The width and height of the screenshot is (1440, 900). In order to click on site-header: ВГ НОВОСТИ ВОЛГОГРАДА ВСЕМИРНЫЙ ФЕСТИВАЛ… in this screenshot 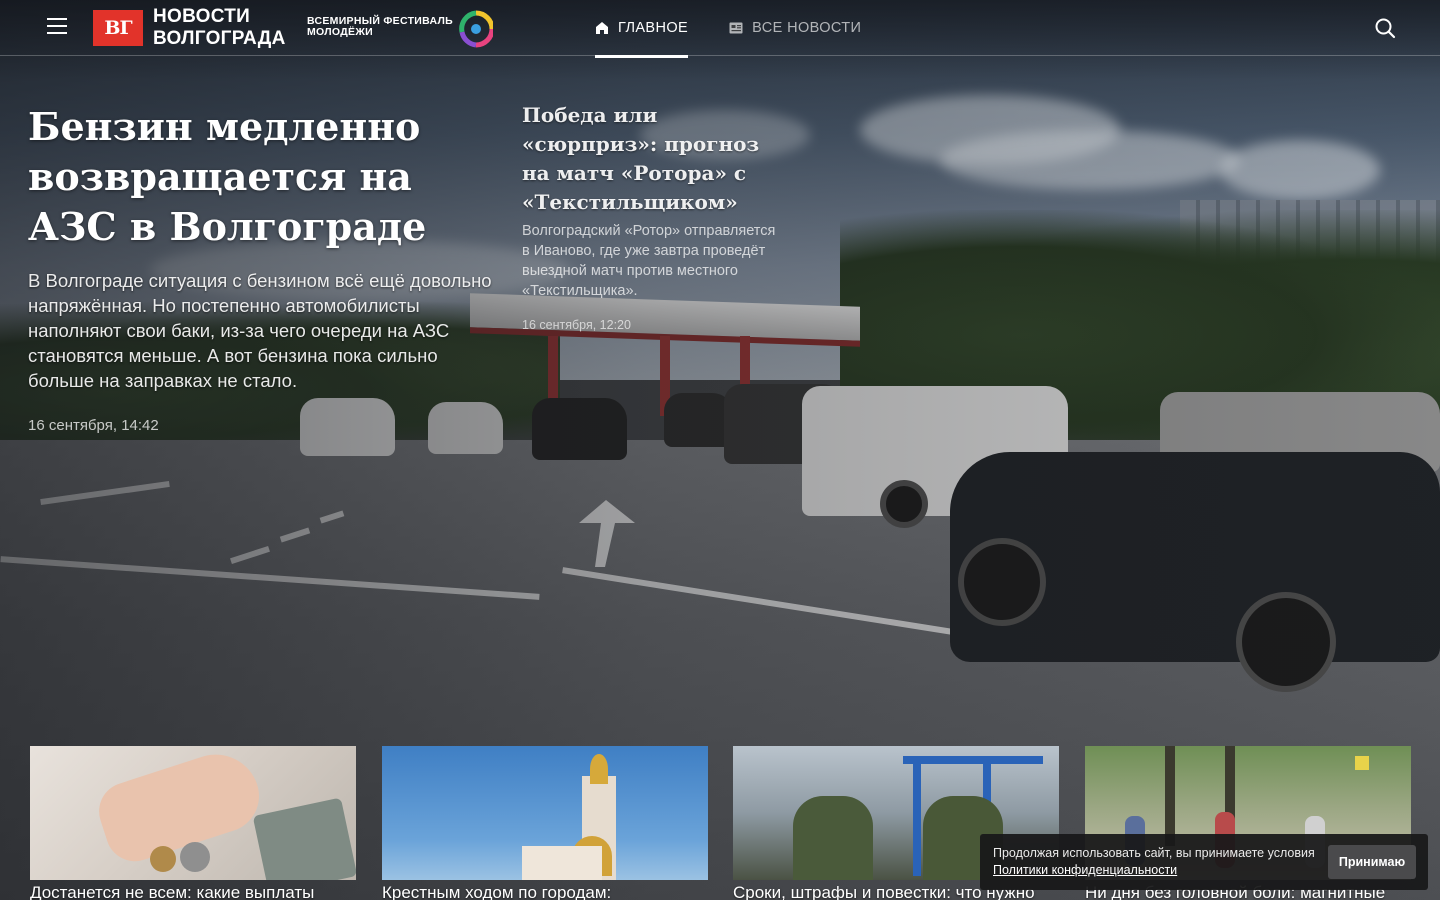, I will do `click(720, 29)`.